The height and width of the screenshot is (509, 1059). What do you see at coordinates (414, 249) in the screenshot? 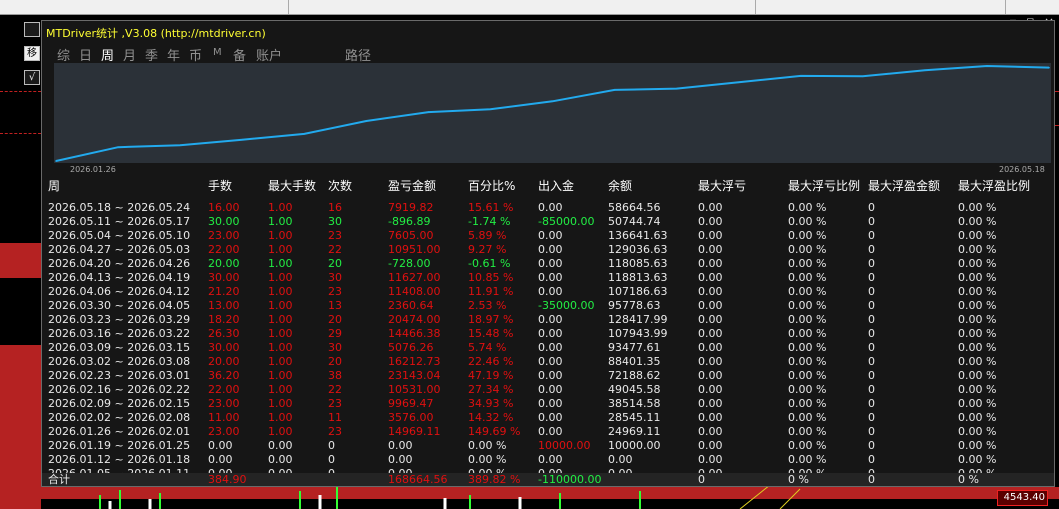
I see `table-cell: 10951.00` at bounding box center [414, 249].